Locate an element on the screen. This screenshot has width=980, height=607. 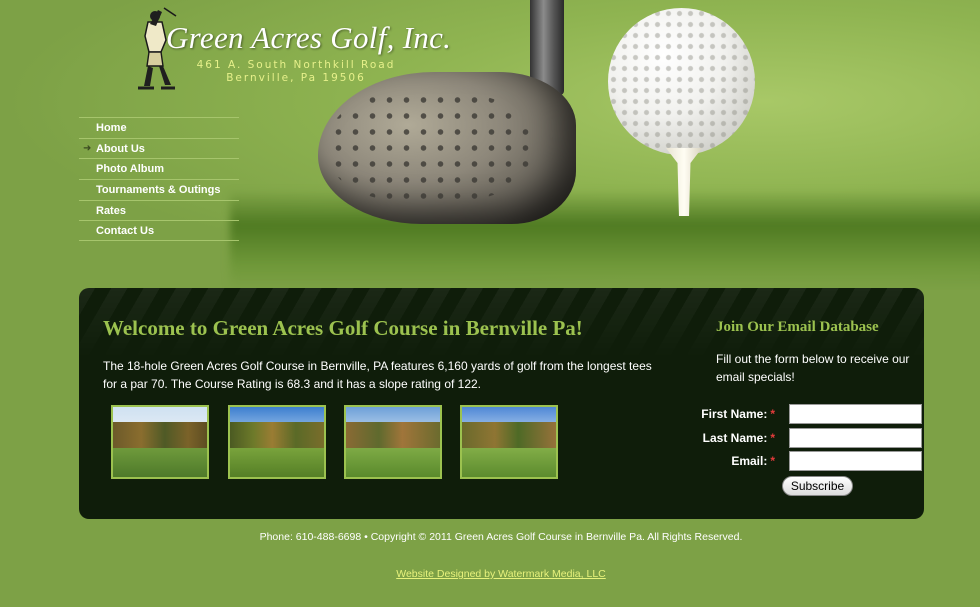
nav-label: Home is located at coordinates (111, 128).